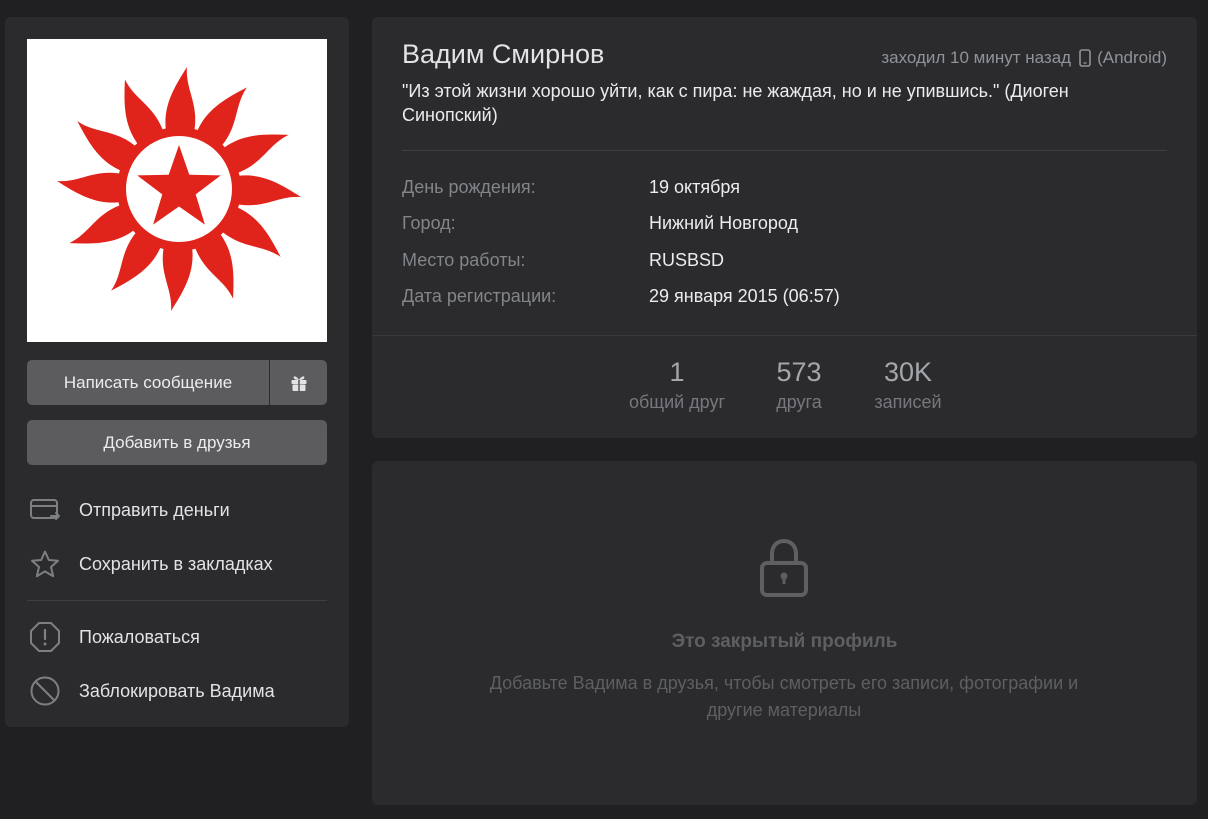 The height and width of the screenshot is (819, 1208). Describe the element at coordinates (784, 335) in the screenshot. I see `counters-divider` at that location.